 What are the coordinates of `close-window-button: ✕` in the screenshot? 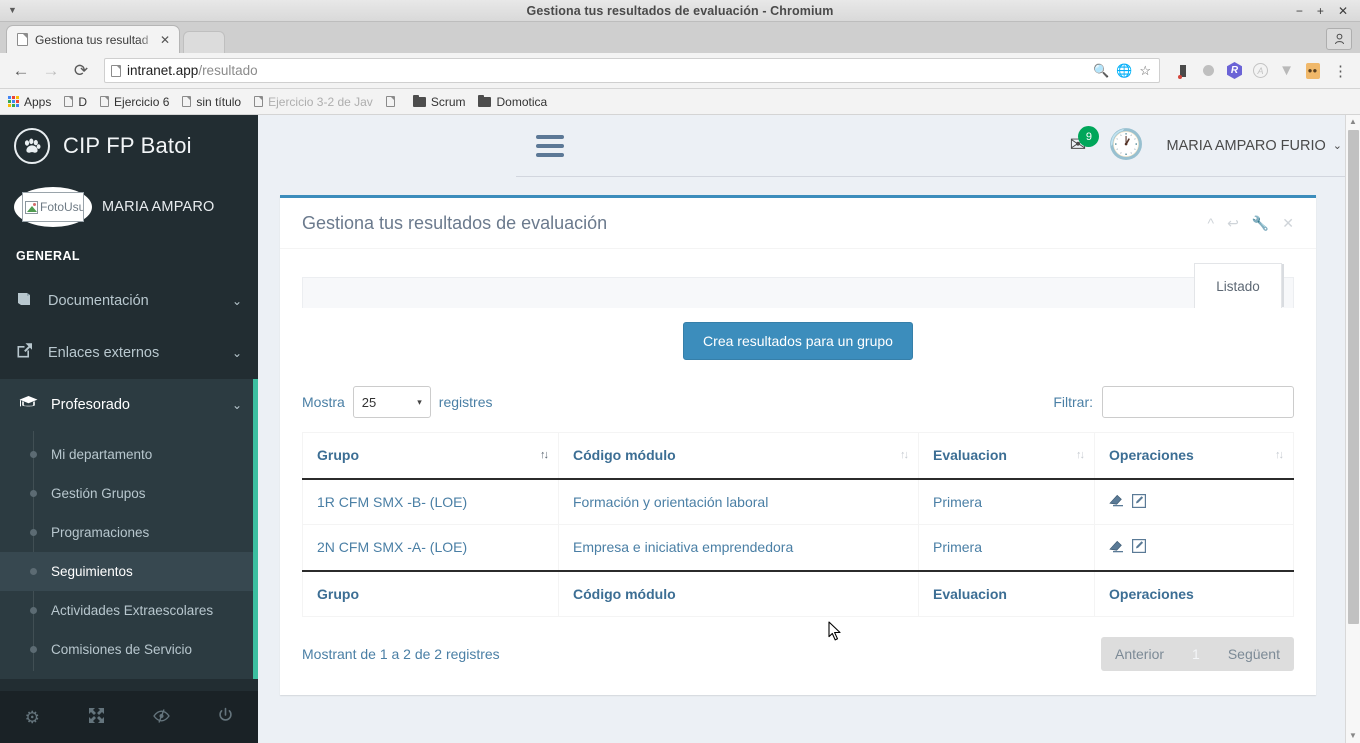 It's located at (1343, 11).